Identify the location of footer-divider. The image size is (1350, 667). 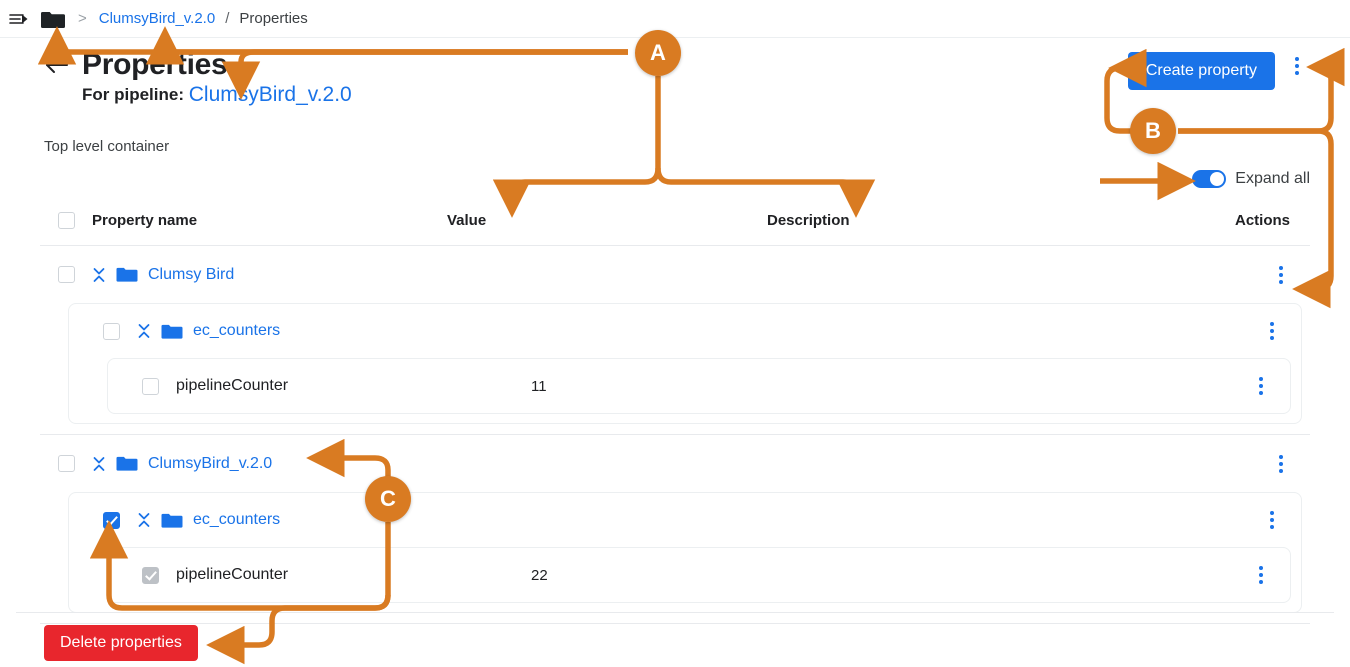
(675, 612).